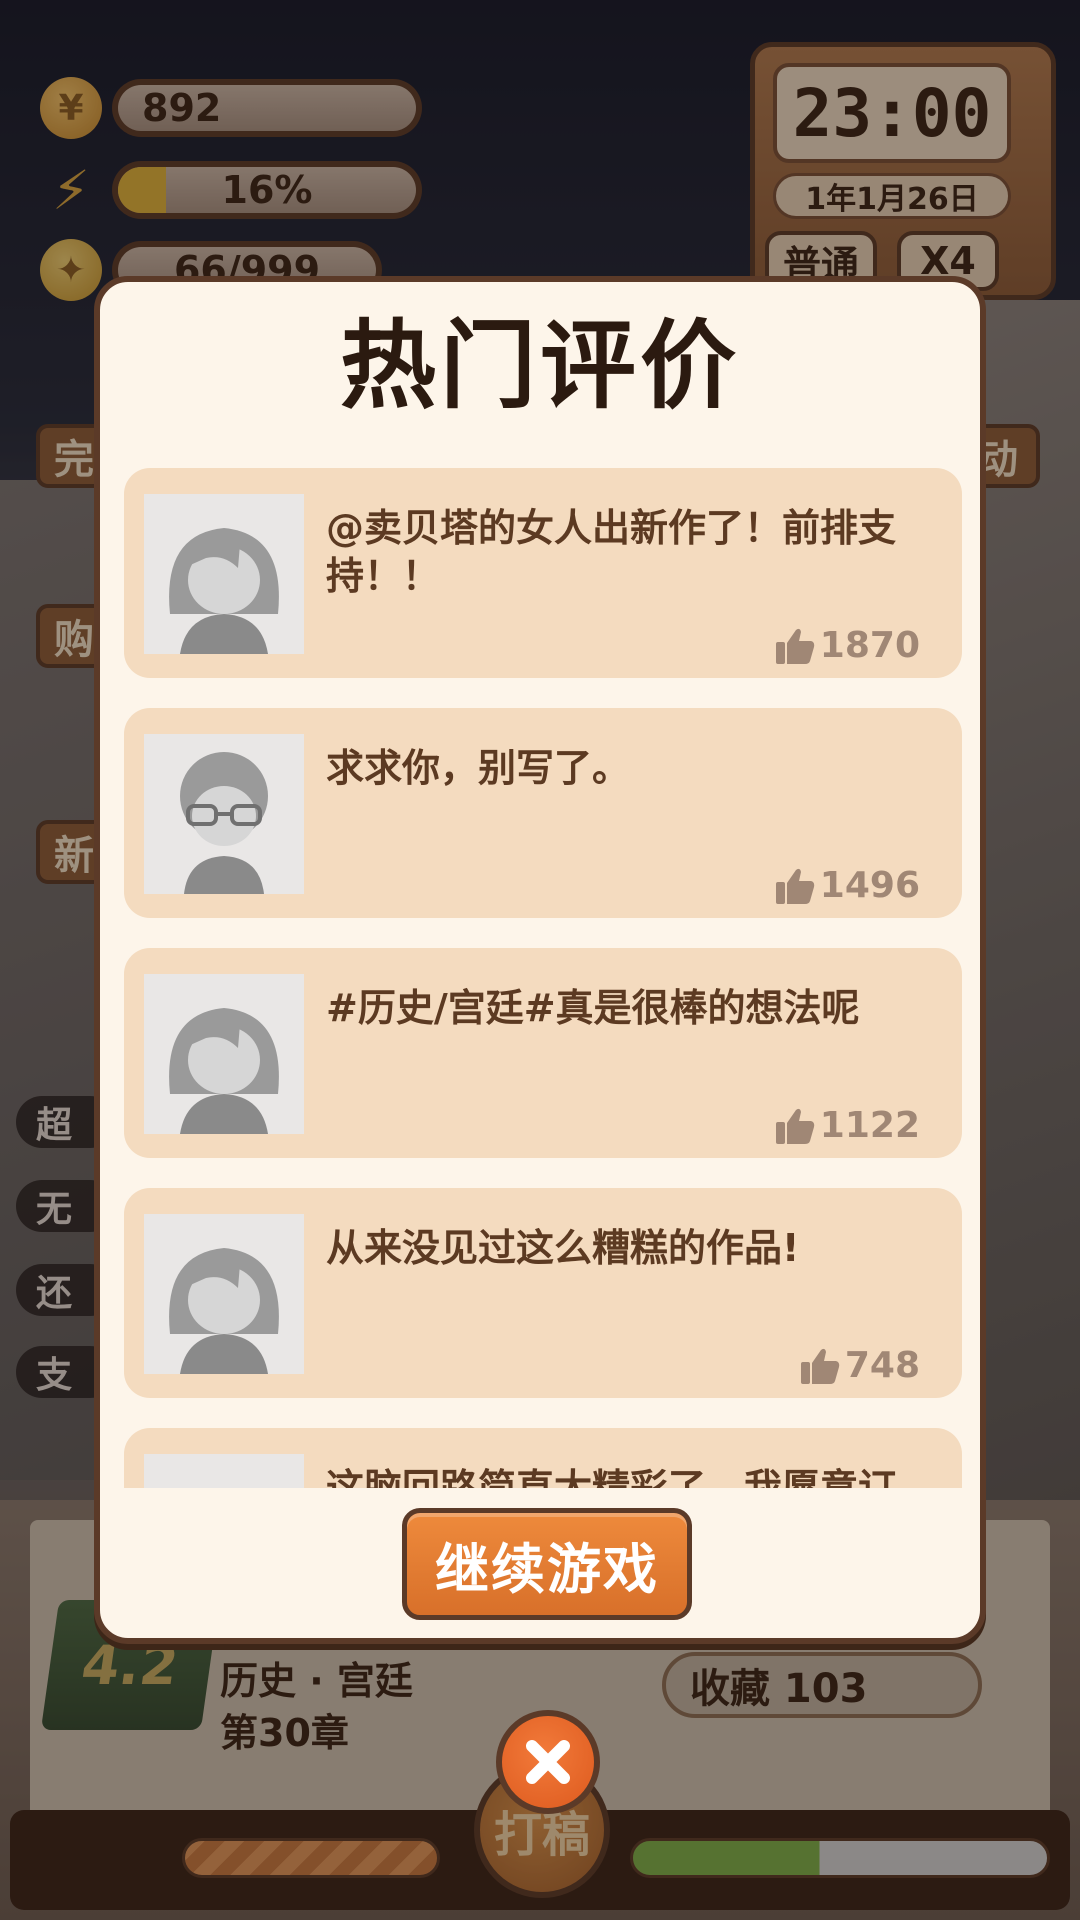  Describe the element at coordinates (478, 768) in the screenshot. I see `comment-text: 求求你，别写了。` at that location.